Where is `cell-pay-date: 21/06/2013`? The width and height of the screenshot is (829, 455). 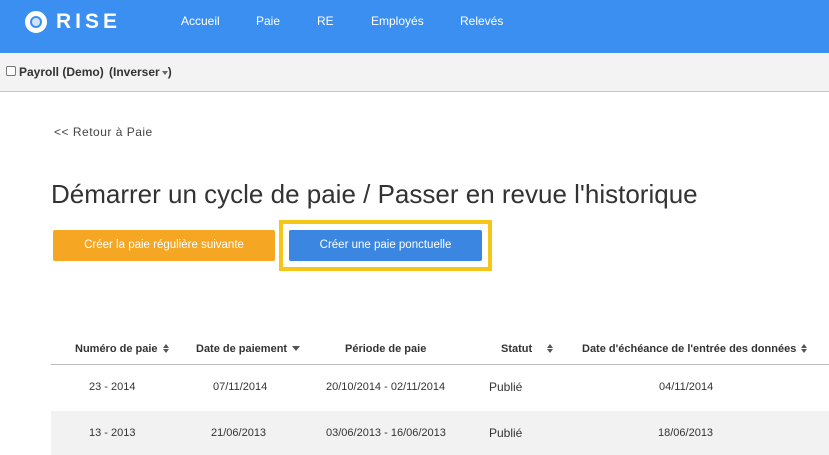
cell-pay-date: 21/06/2013 is located at coordinates (239, 433).